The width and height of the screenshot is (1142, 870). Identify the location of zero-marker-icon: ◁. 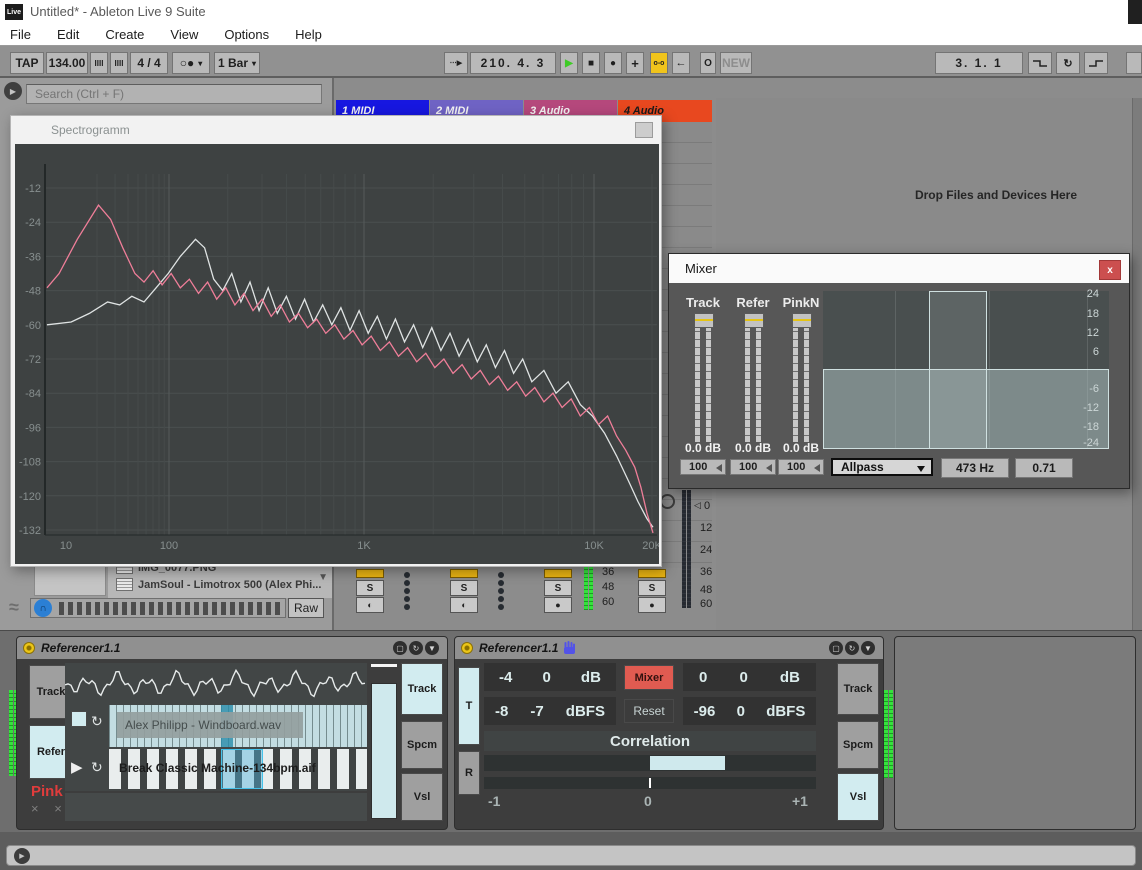
(697, 505).